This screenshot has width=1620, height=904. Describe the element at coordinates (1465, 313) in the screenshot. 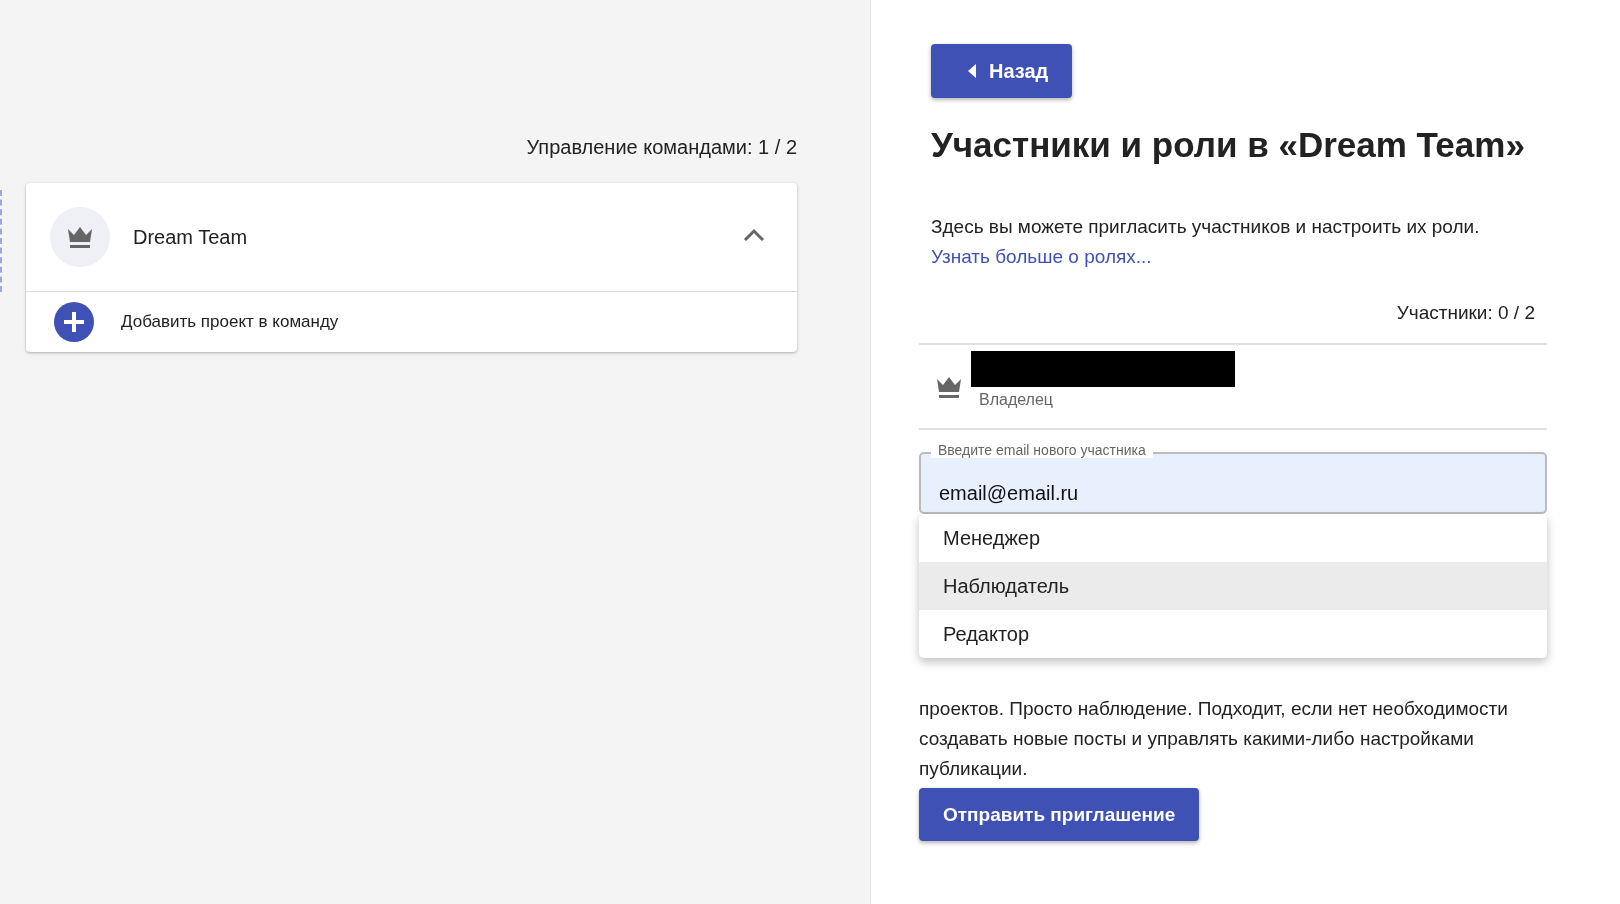

I see `members-counter: Участники: 0 / 2` at that location.